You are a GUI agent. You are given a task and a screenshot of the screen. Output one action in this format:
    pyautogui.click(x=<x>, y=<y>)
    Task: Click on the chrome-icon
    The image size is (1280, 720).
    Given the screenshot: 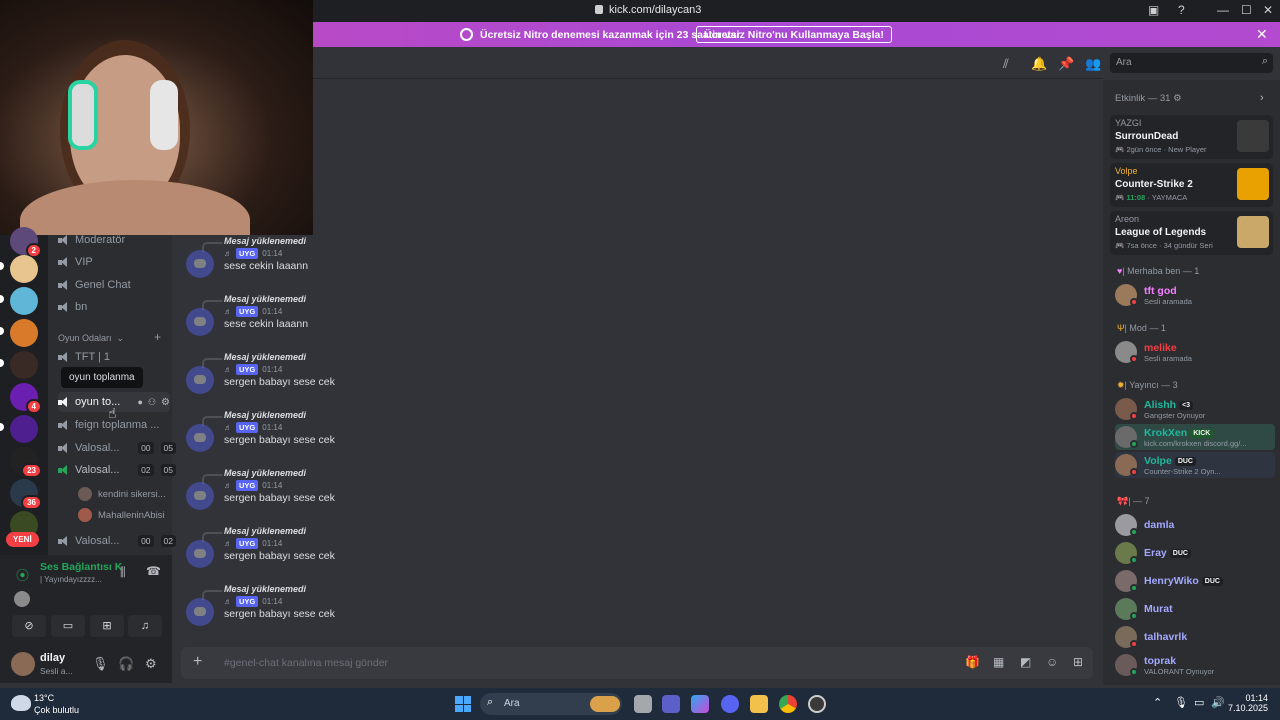 What is the action you would take?
    pyautogui.click(x=788, y=704)
    